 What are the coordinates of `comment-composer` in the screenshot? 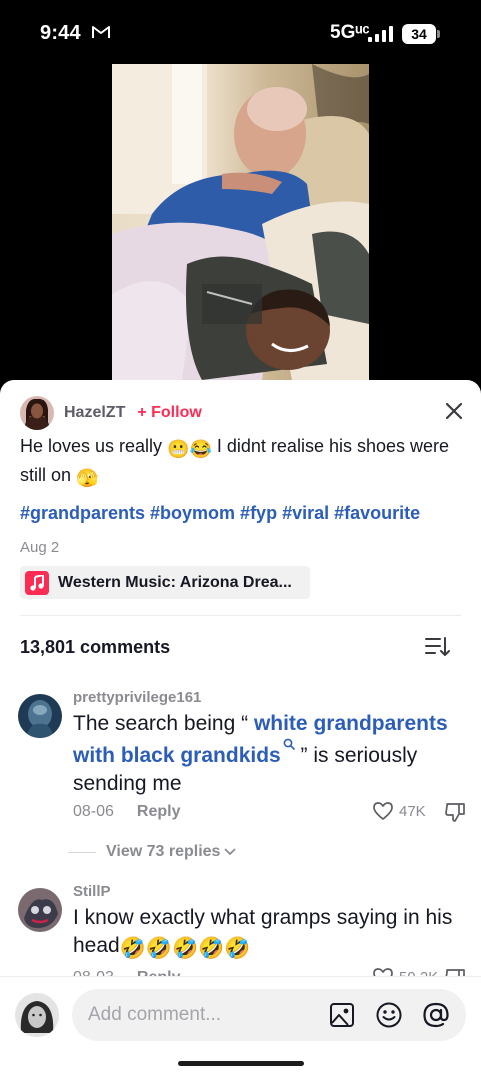 It's located at (240, 1028).